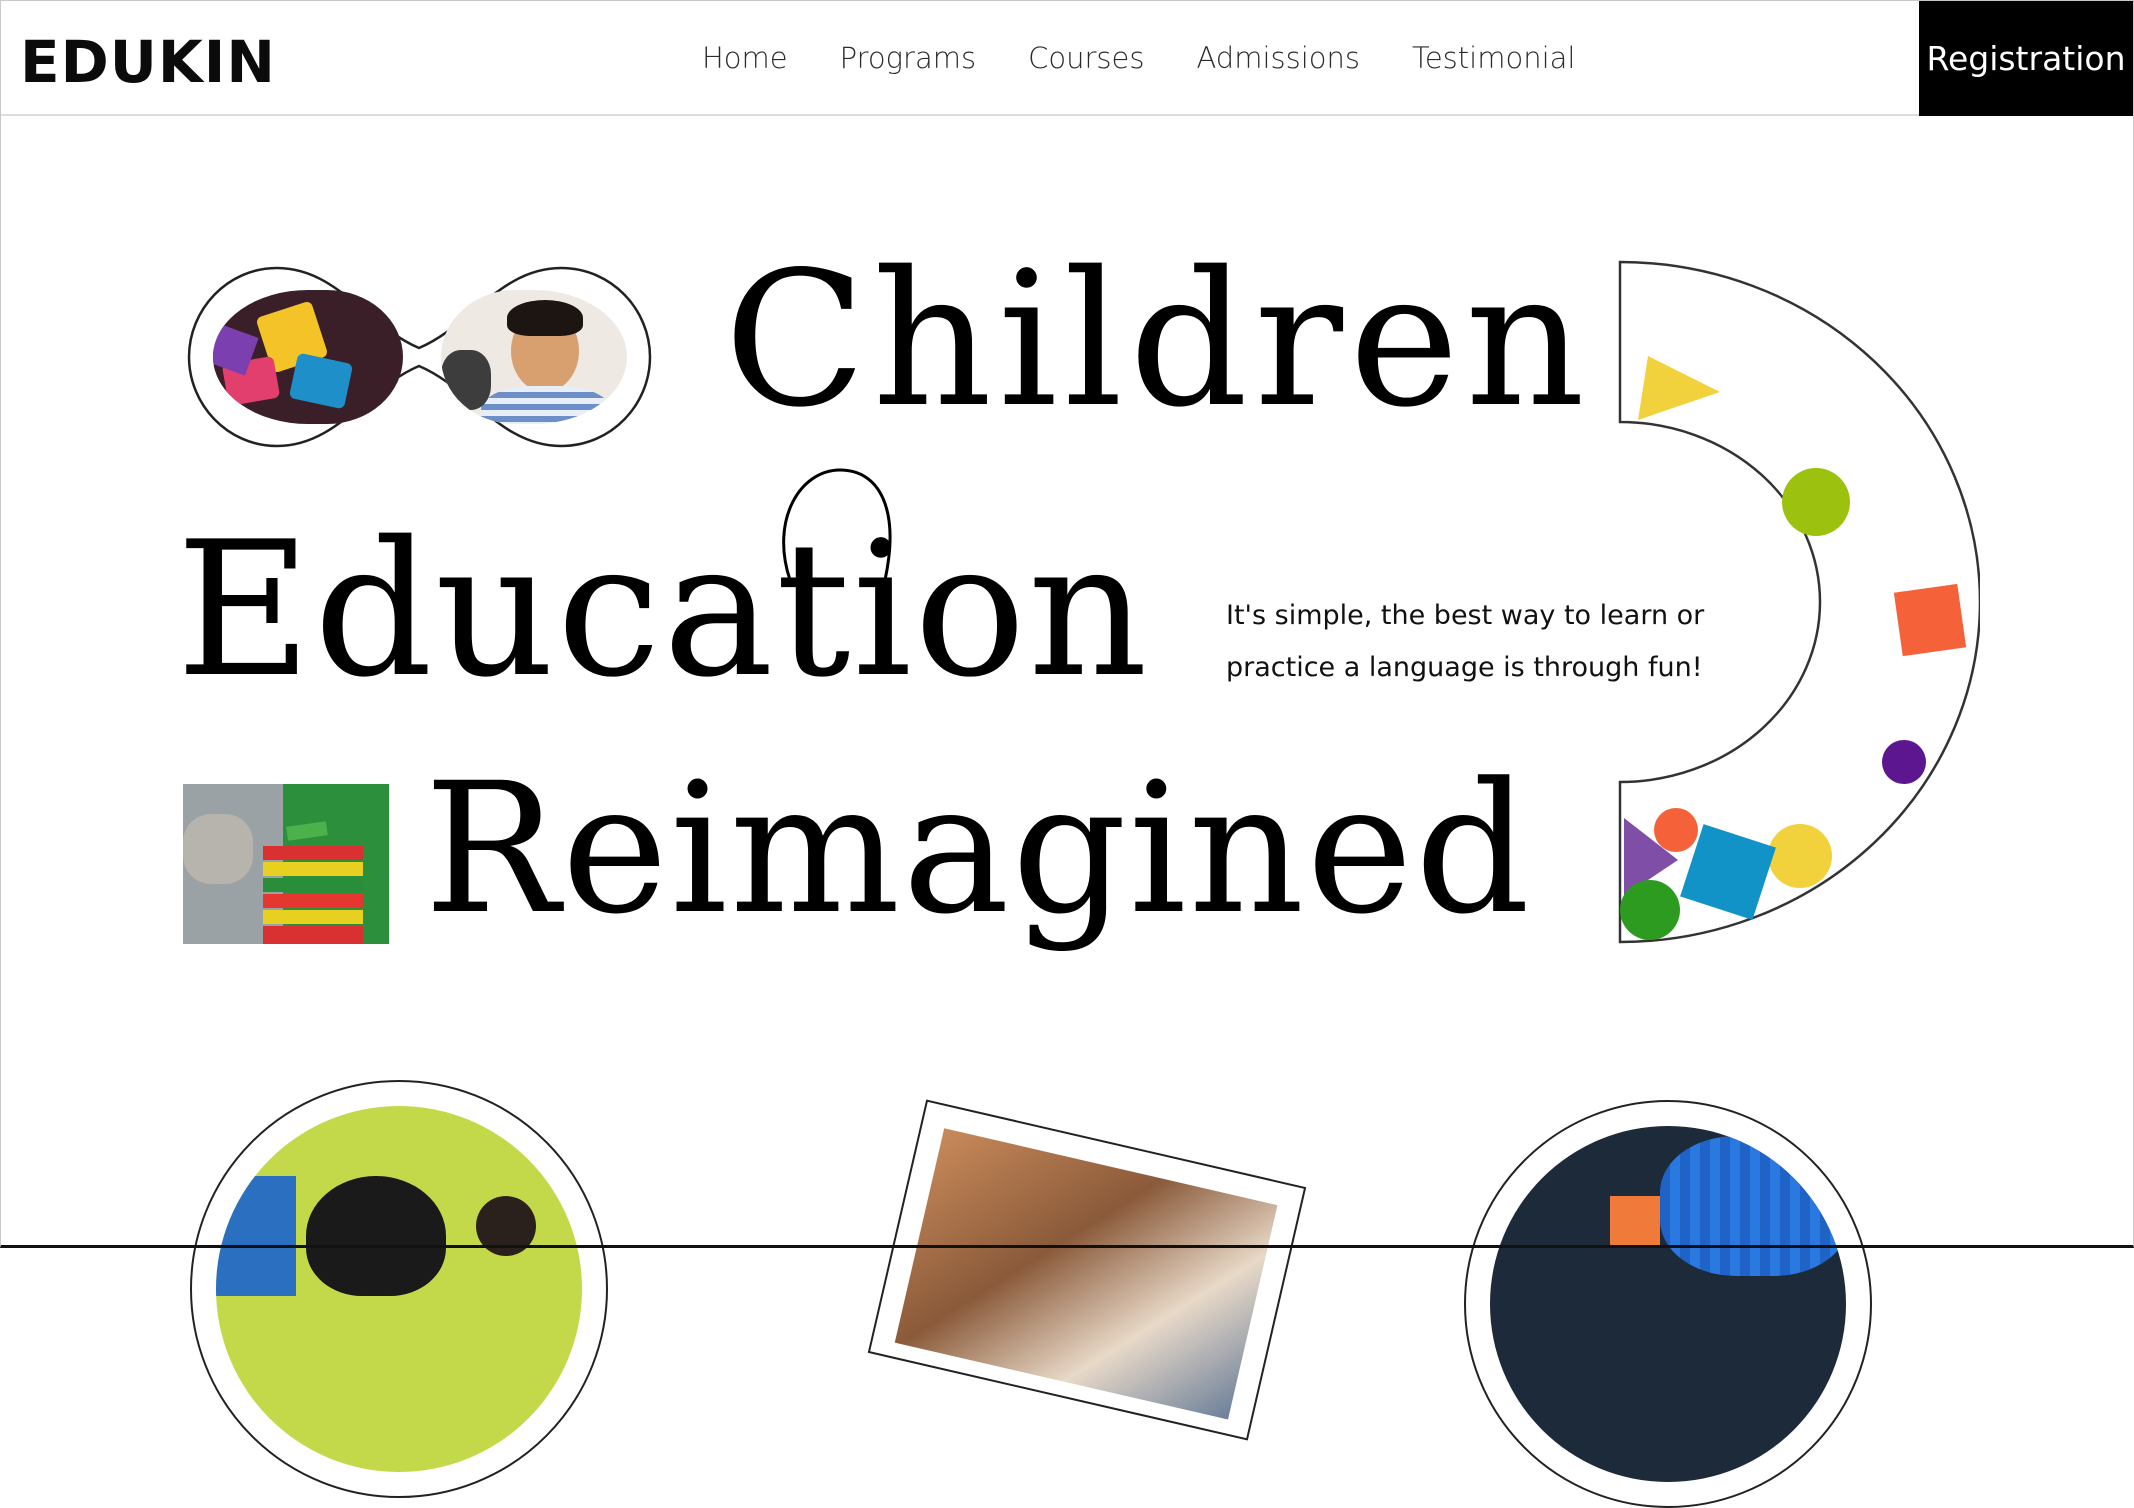 Image resolution: width=2134 pixels, height=1508 pixels. I want to click on orange-circle-shape, so click(1676, 830).